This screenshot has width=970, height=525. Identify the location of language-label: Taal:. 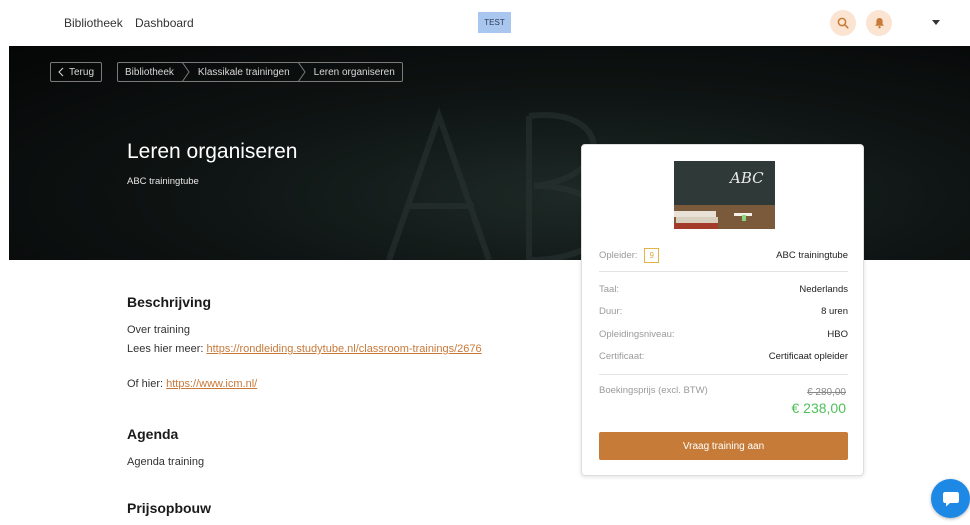
(609, 289).